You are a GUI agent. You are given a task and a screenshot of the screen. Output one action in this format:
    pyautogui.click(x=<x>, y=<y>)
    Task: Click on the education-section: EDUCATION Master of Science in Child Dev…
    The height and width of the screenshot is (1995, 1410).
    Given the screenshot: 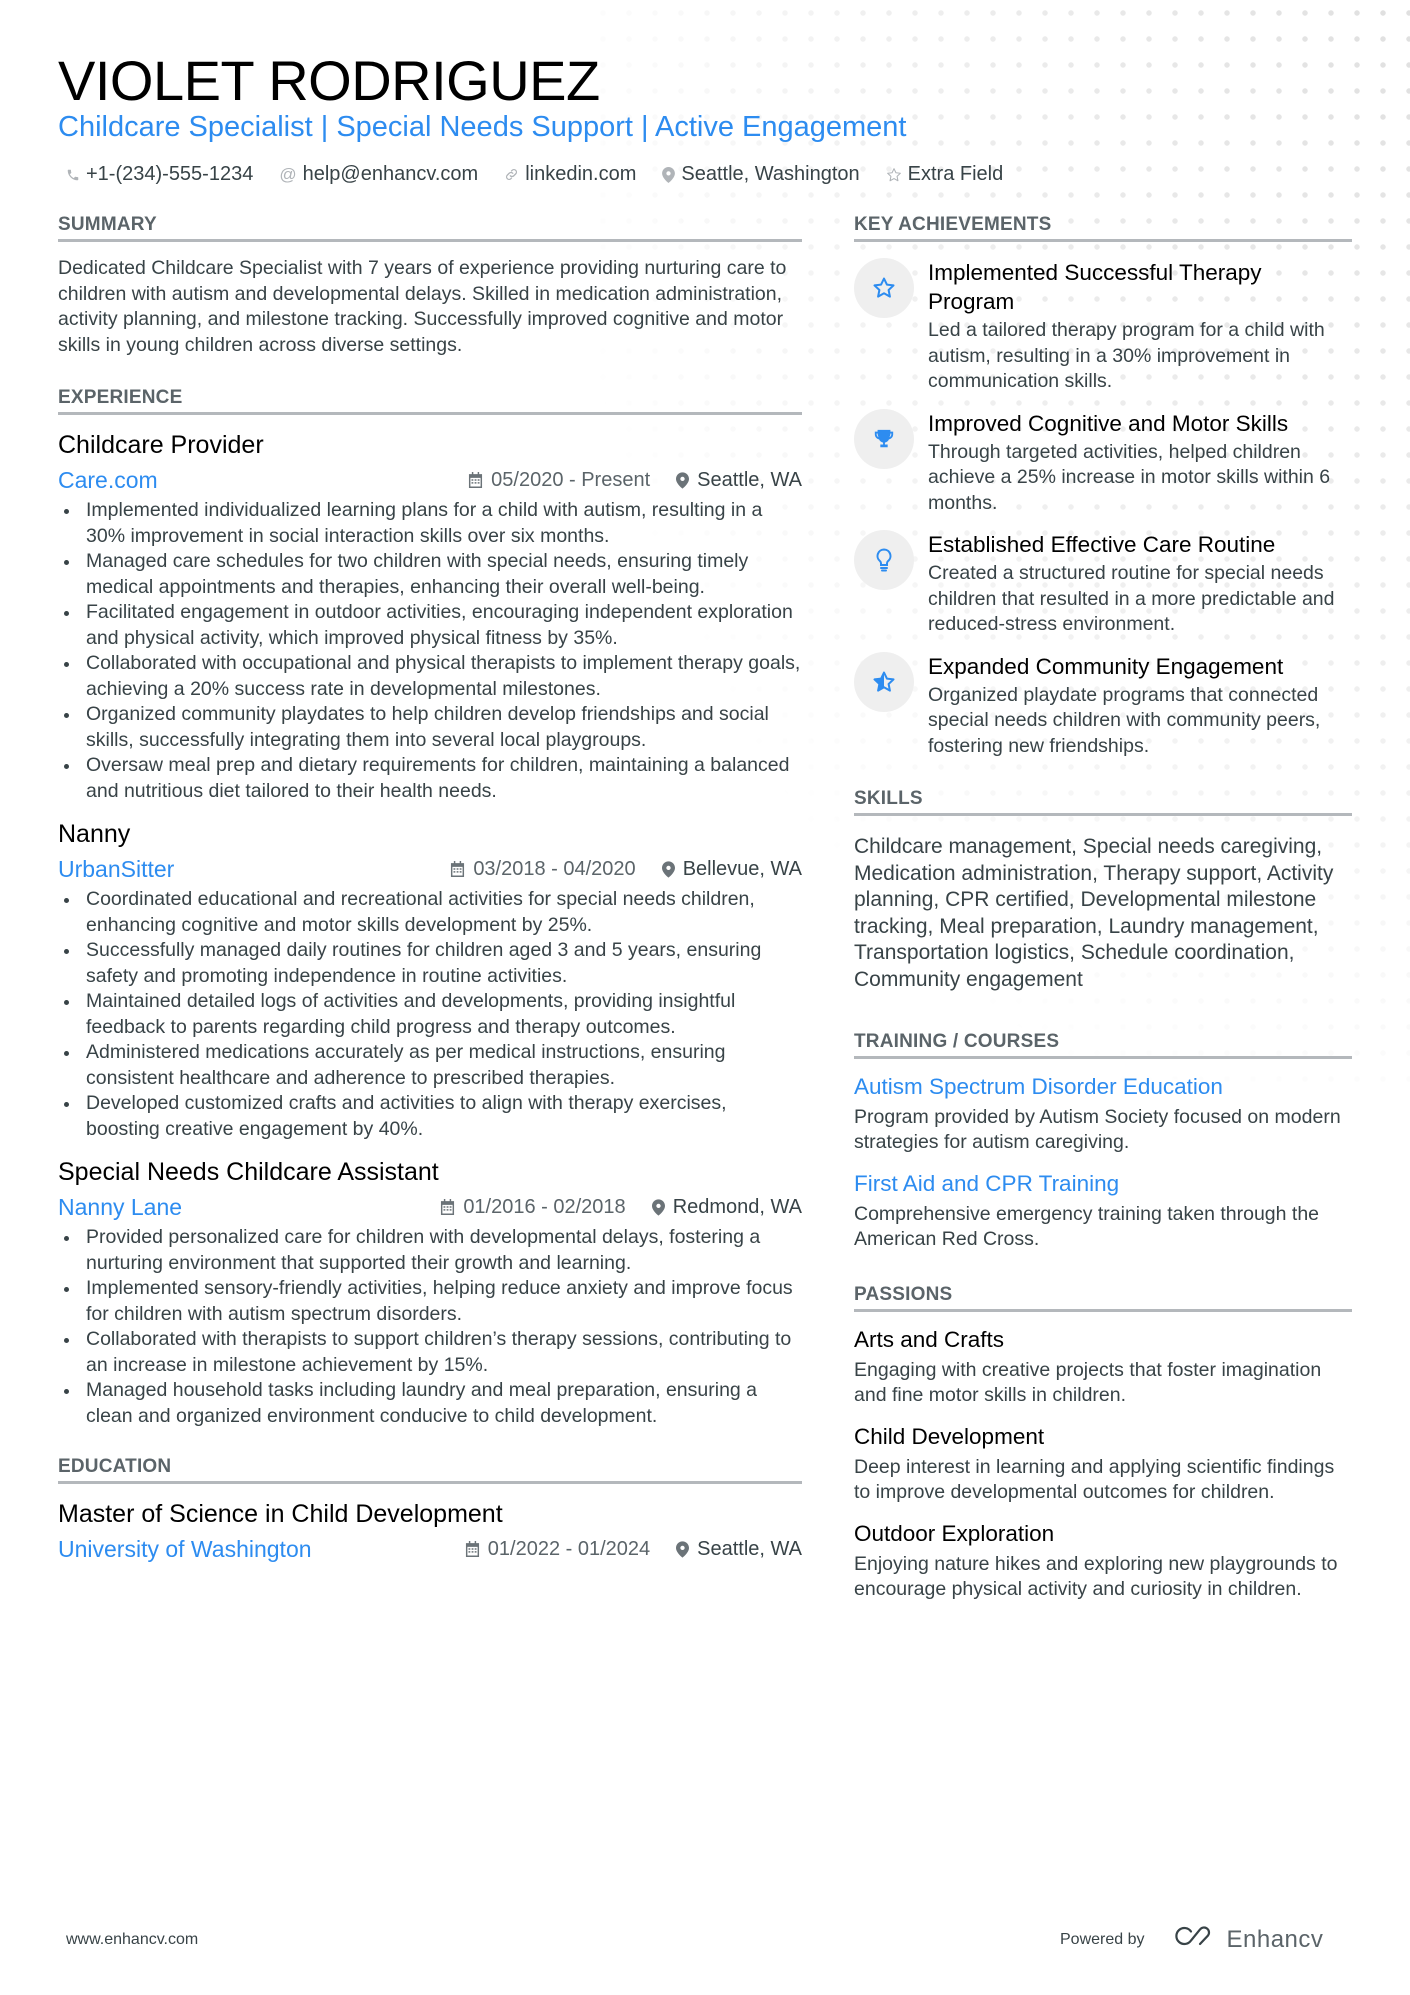 What is the action you would take?
    pyautogui.click(x=430, y=1509)
    